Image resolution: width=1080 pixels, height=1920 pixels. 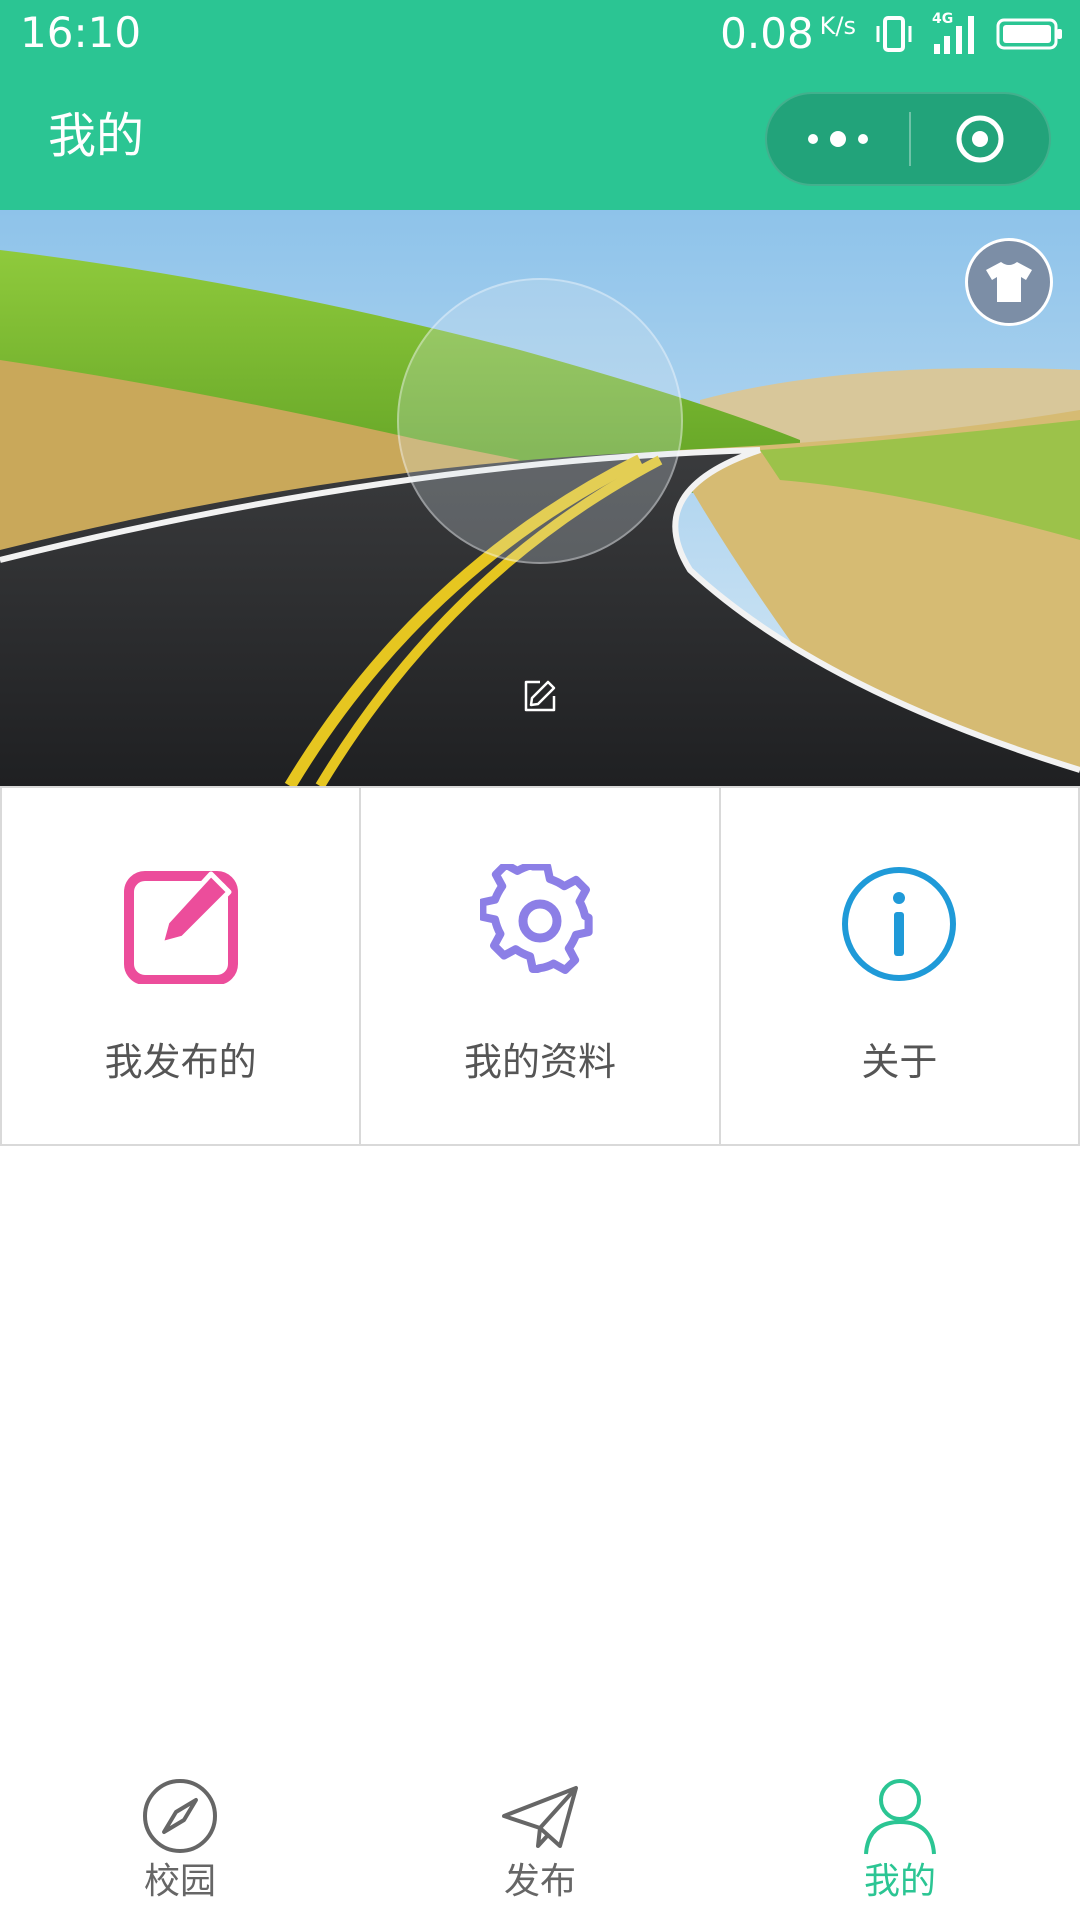 What do you see at coordinates (180, 1062) in the screenshot?
I see `menu-item-label: 我发布的` at bounding box center [180, 1062].